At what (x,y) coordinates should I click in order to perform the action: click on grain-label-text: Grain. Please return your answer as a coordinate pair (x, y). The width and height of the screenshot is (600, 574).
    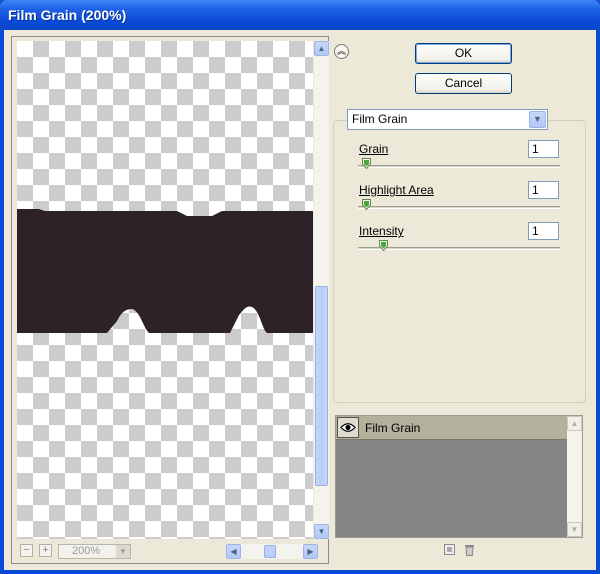
    Looking at the image, I should click on (374, 149).